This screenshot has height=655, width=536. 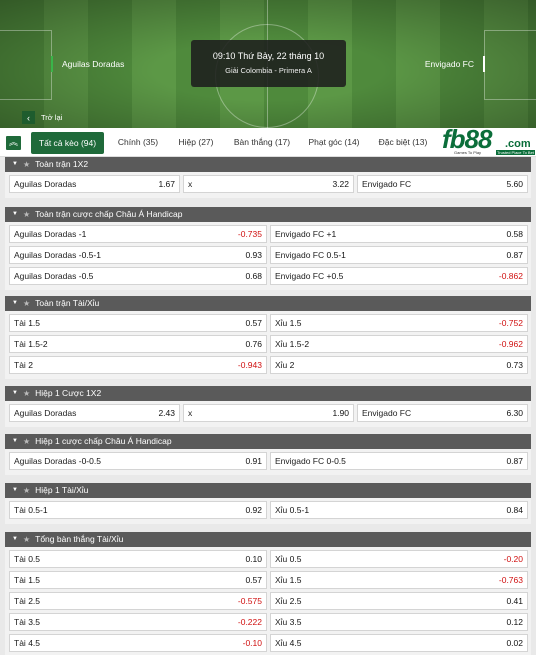 What do you see at coordinates (403, 142) in the screenshot?
I see `tab-special: Đặc biệt (13)` at bounding box center [403, 142].